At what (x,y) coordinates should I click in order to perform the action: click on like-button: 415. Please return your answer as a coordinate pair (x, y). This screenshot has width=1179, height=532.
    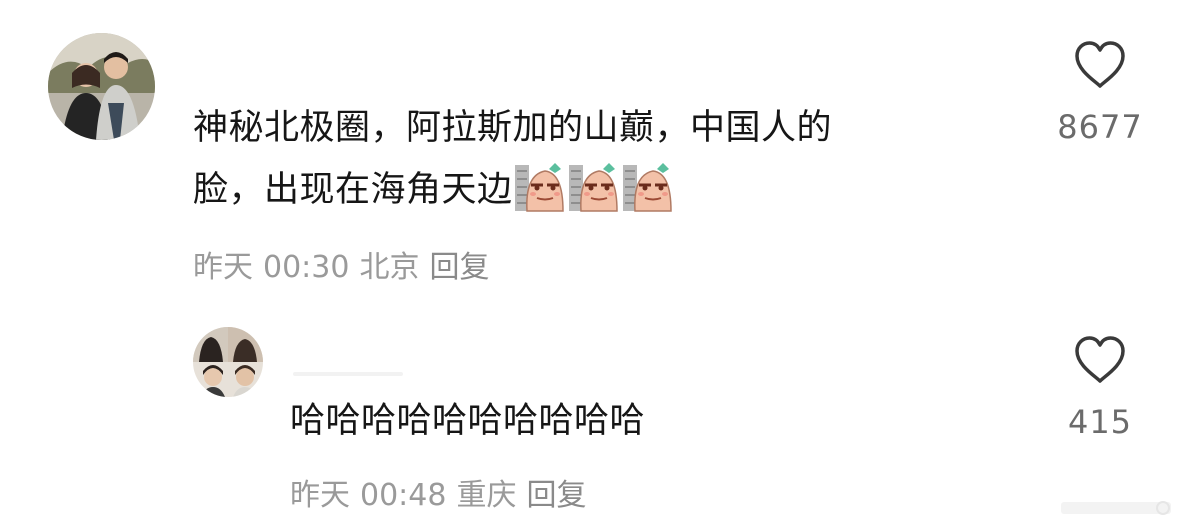
    Looking at the image, I should click on (1100, 388).